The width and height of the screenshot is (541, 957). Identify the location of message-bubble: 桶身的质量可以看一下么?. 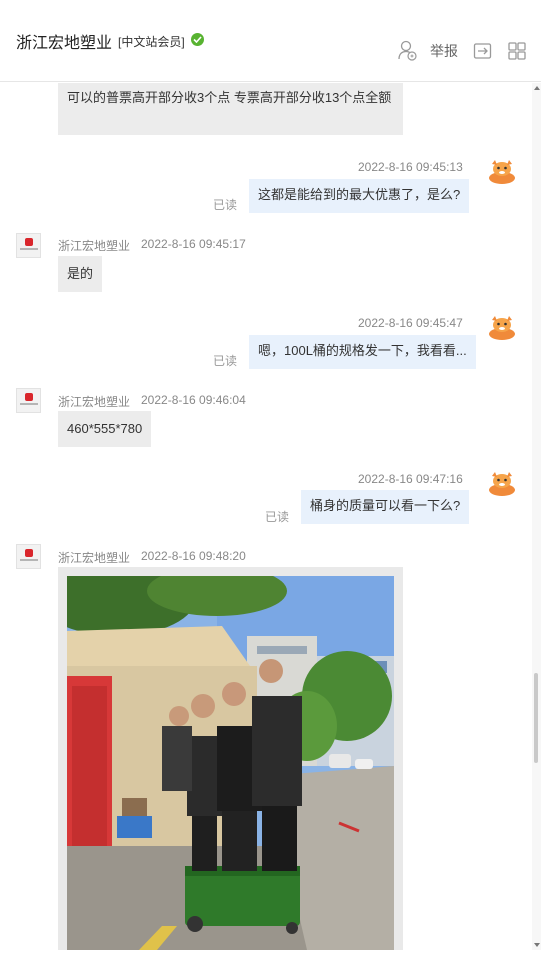
(385, 507).